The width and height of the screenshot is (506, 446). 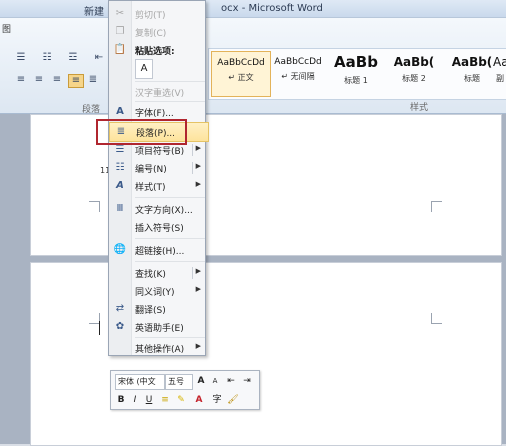 What do you see at coordinates (158, 327) in the screenshot?
I see `menu-item-english-assistant: ✿ 英语助手(E)` at bounding box center [158, 327].